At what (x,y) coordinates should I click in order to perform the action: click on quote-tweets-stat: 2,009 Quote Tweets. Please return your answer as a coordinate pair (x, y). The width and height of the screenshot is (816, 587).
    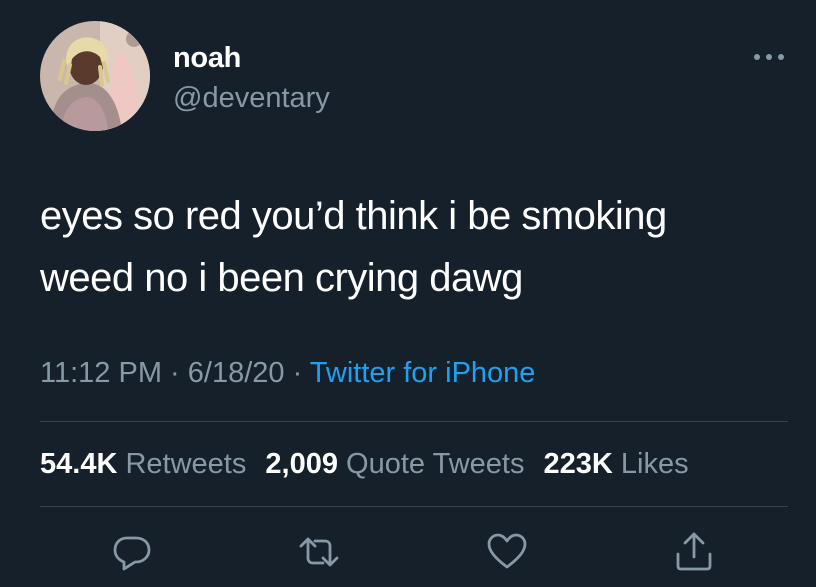
    Looking at the image, I should click on (394, 464).